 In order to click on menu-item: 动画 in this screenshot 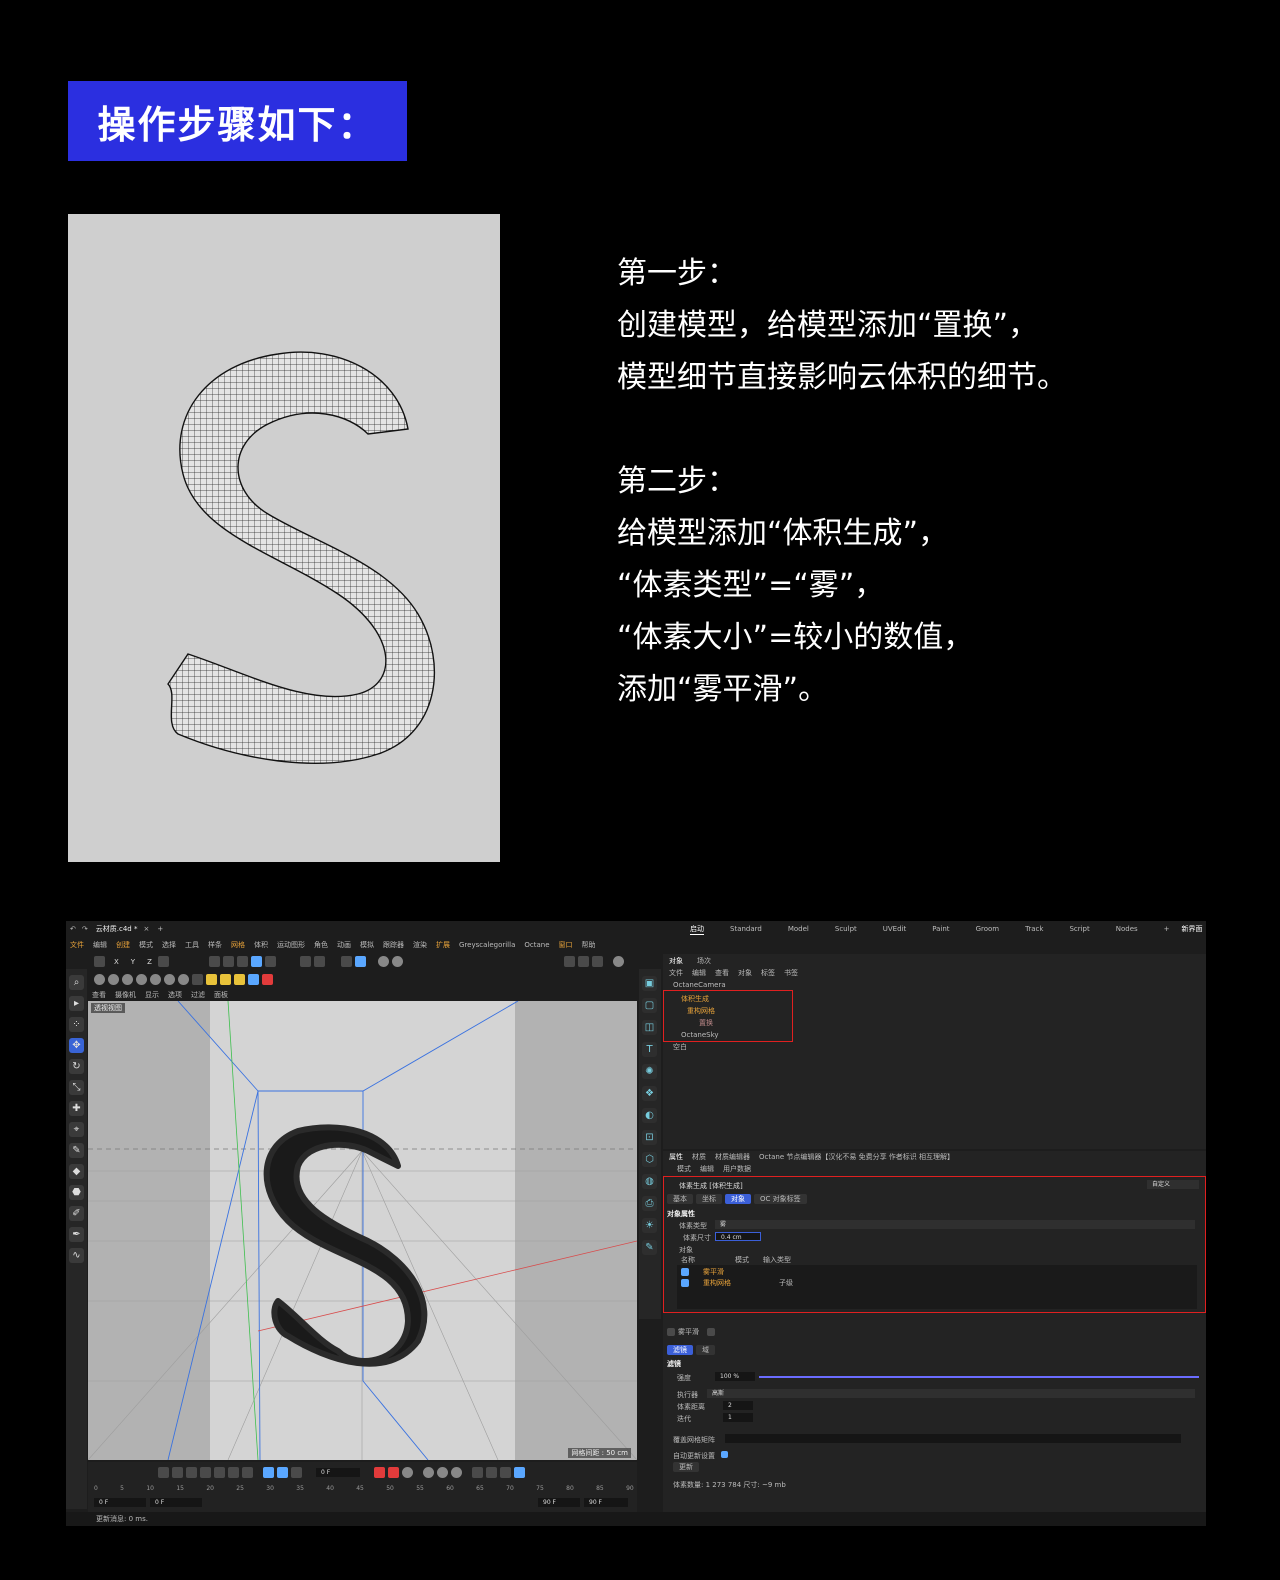, I will do `click(344, 945)`.